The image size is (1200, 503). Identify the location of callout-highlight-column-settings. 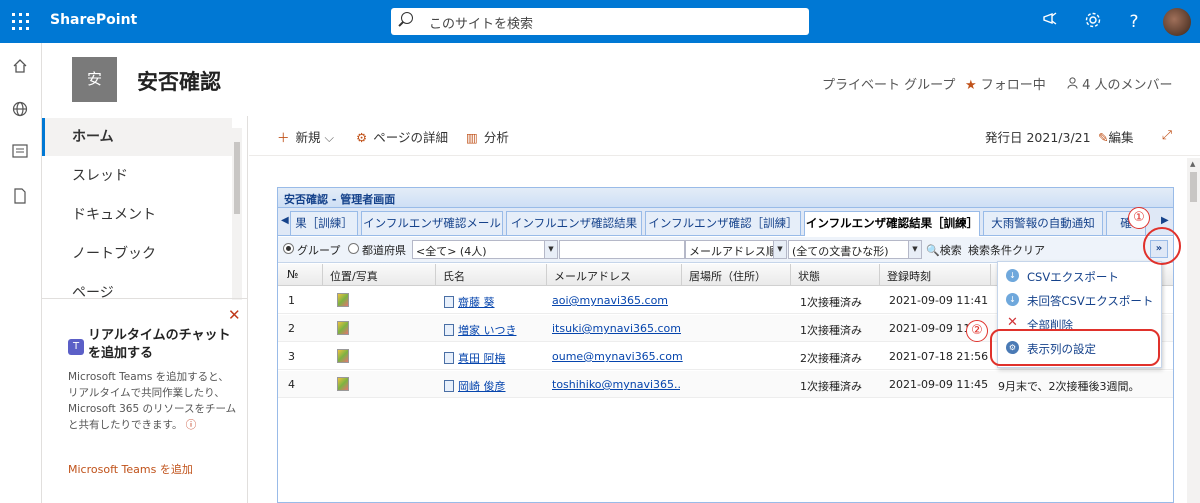
(1075, 347).